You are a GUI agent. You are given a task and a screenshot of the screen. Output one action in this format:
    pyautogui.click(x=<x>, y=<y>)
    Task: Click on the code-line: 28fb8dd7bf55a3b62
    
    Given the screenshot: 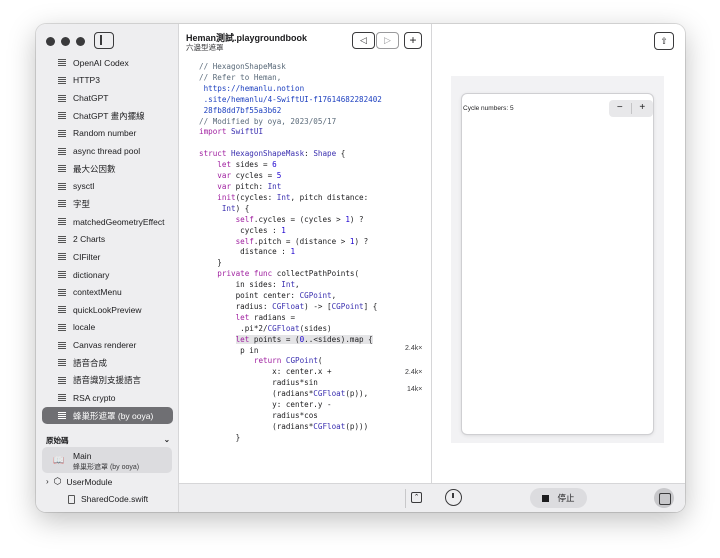 What is the action you would take?
    pyautogui.click(x=290, y=111)
    